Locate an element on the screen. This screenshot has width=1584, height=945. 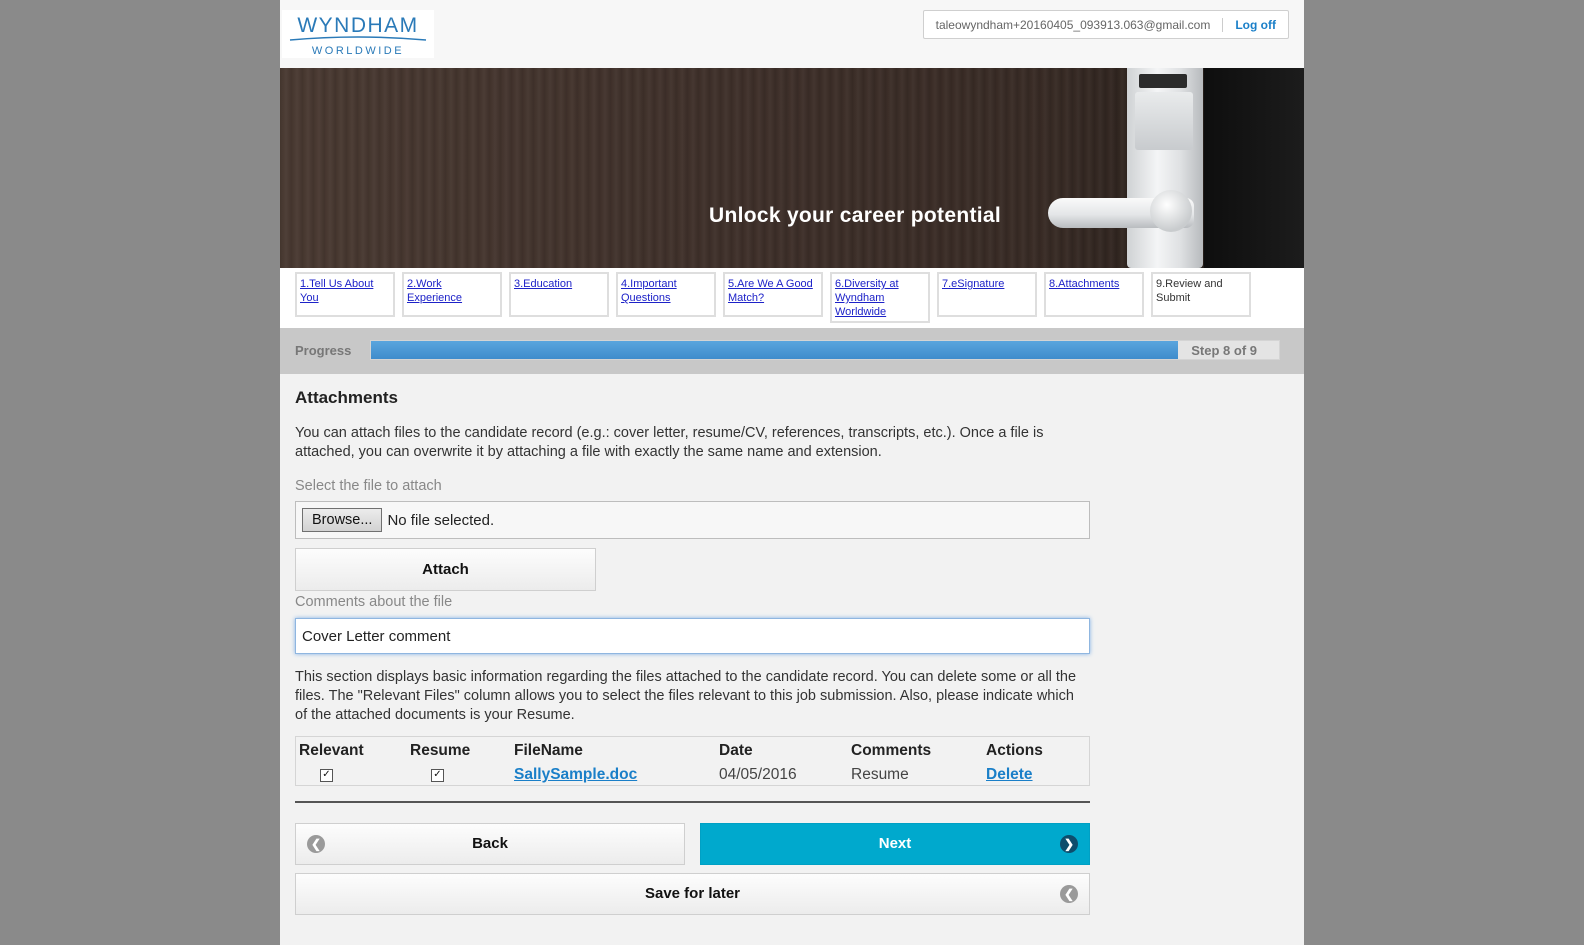
col-actions-header: Actions is located at coordinates (1014, 750).